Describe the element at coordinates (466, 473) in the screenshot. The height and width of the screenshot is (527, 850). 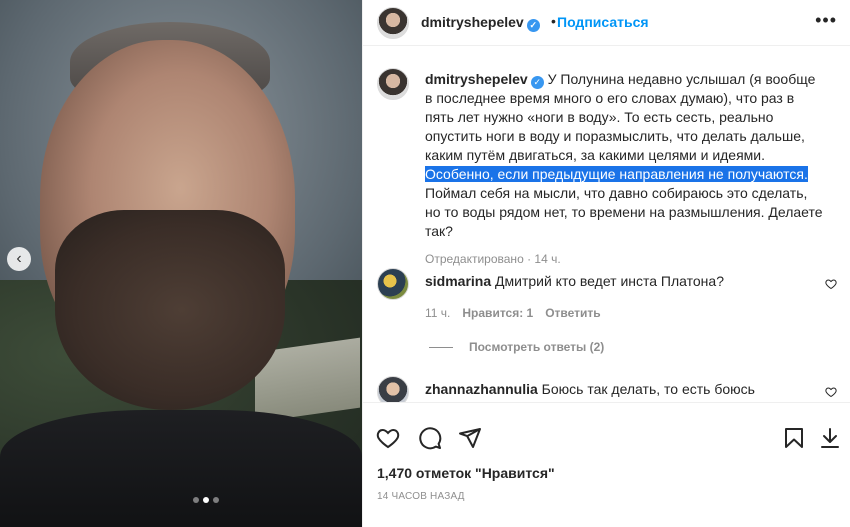
I see `likes-count: 1,470 отметок "Нравится"` at that location.